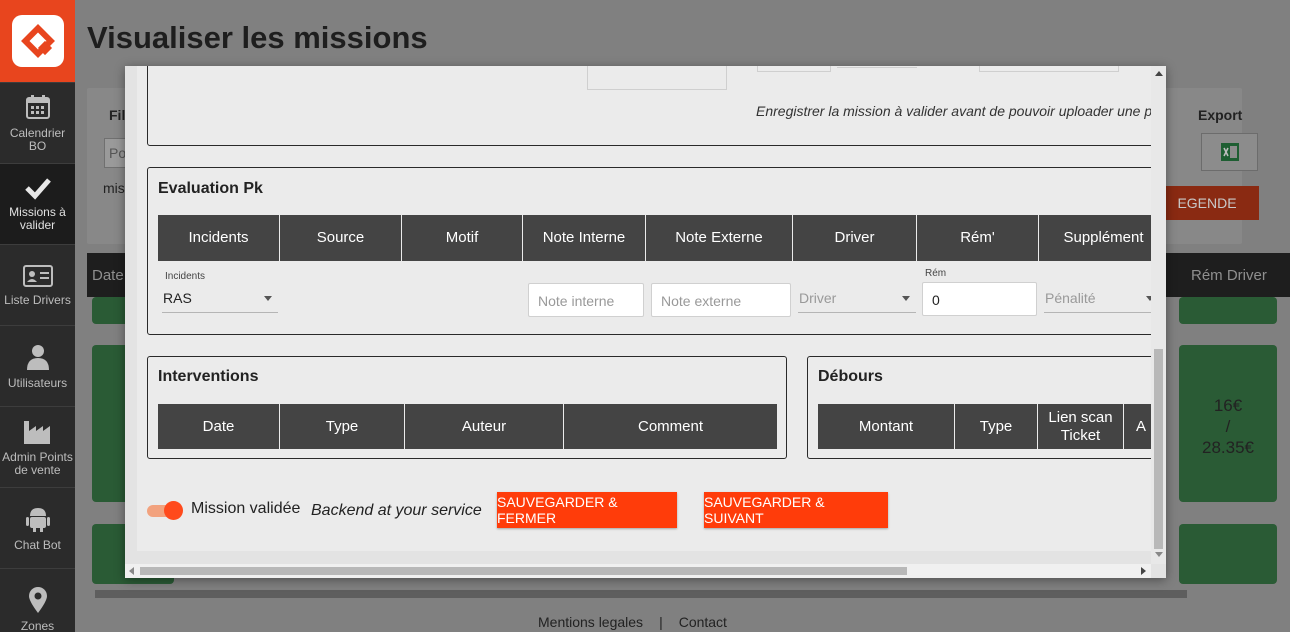 This screenshot has height=632, width=1290. What do you see at coordinates (590, 622) in the screenshot?
I see `mentions-legales-link: Mentions legales` at bounding box center [590, 622].